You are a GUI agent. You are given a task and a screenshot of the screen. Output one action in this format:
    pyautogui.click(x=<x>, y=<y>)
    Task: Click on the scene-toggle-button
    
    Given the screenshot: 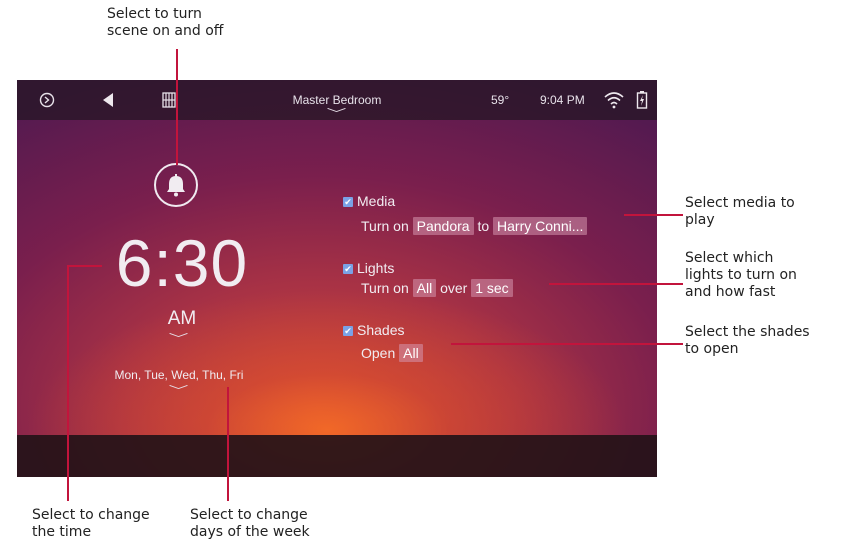 What is the action you would take?
    pyautogui.click(x=176, y=185)
    